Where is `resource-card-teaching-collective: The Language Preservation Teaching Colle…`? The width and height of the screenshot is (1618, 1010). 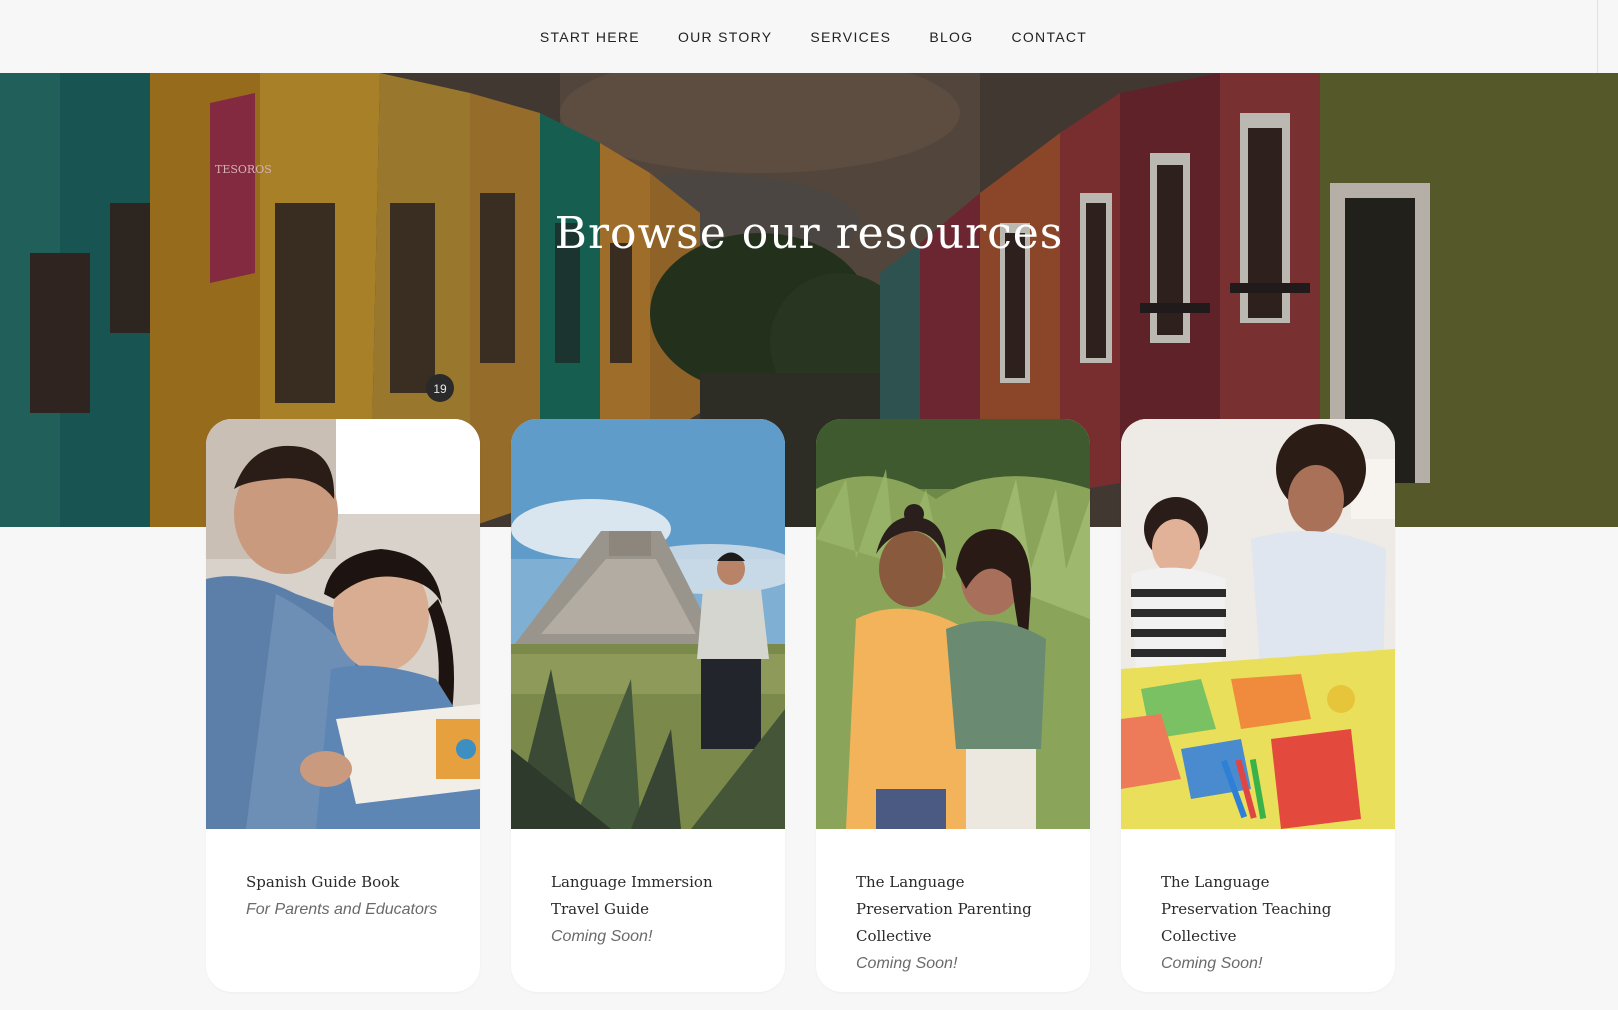
resource-card-teaching-collective: The Language Preservation Teaching Colle… is located at coordinates (1258, 705).